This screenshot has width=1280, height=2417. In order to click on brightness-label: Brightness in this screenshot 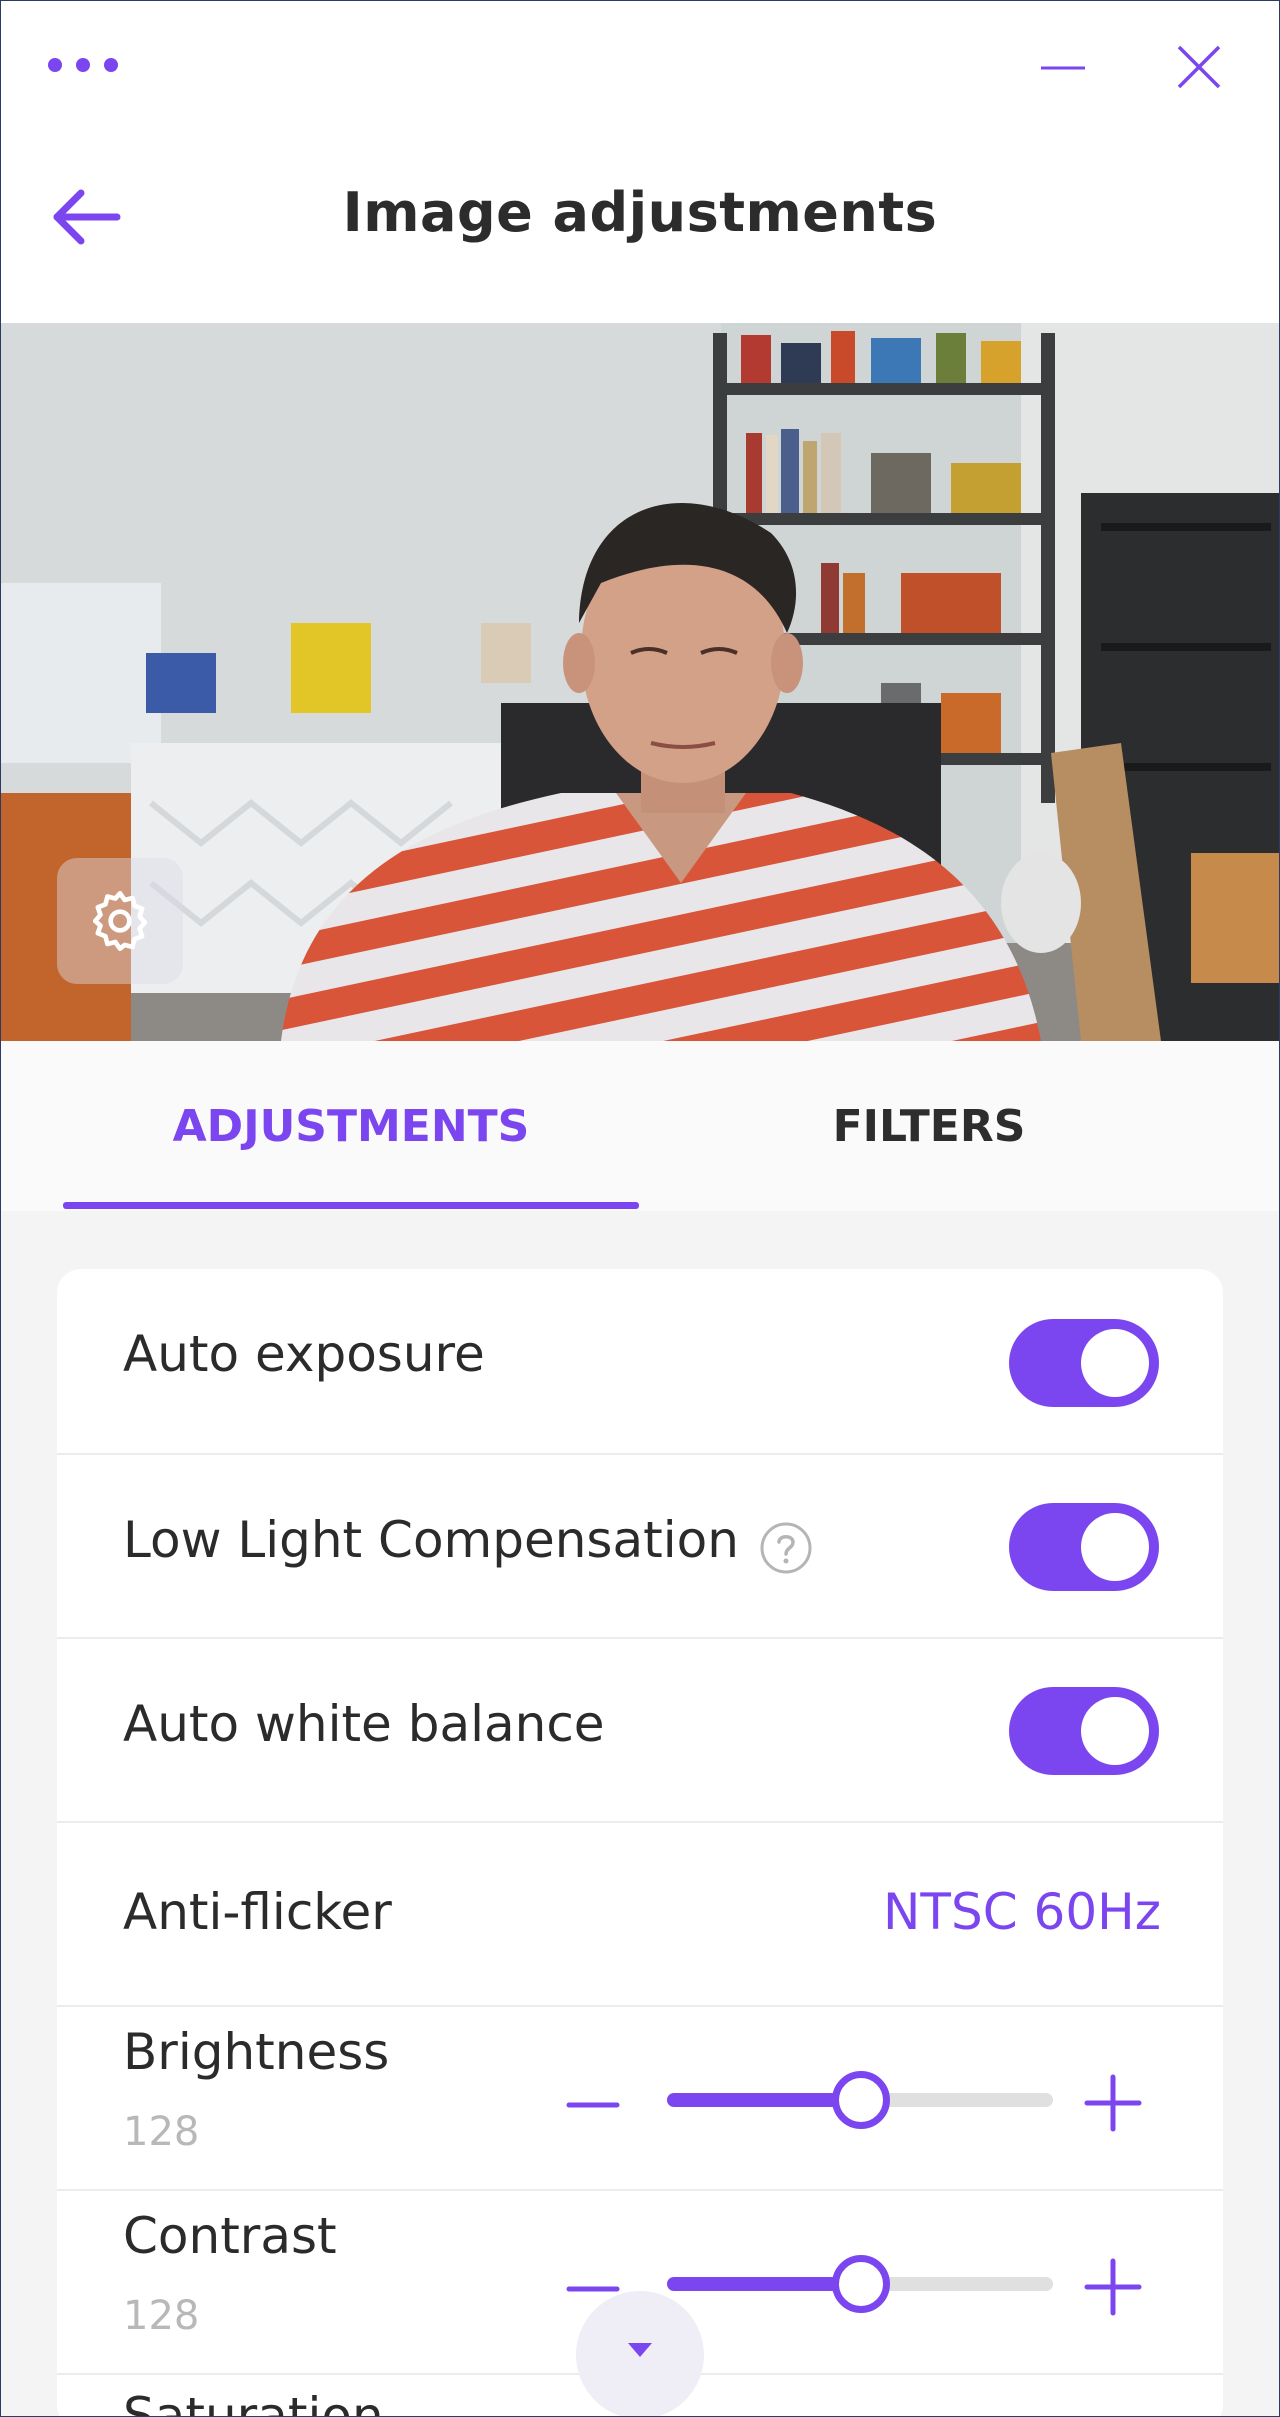, I will do `click(256, 2052)`.